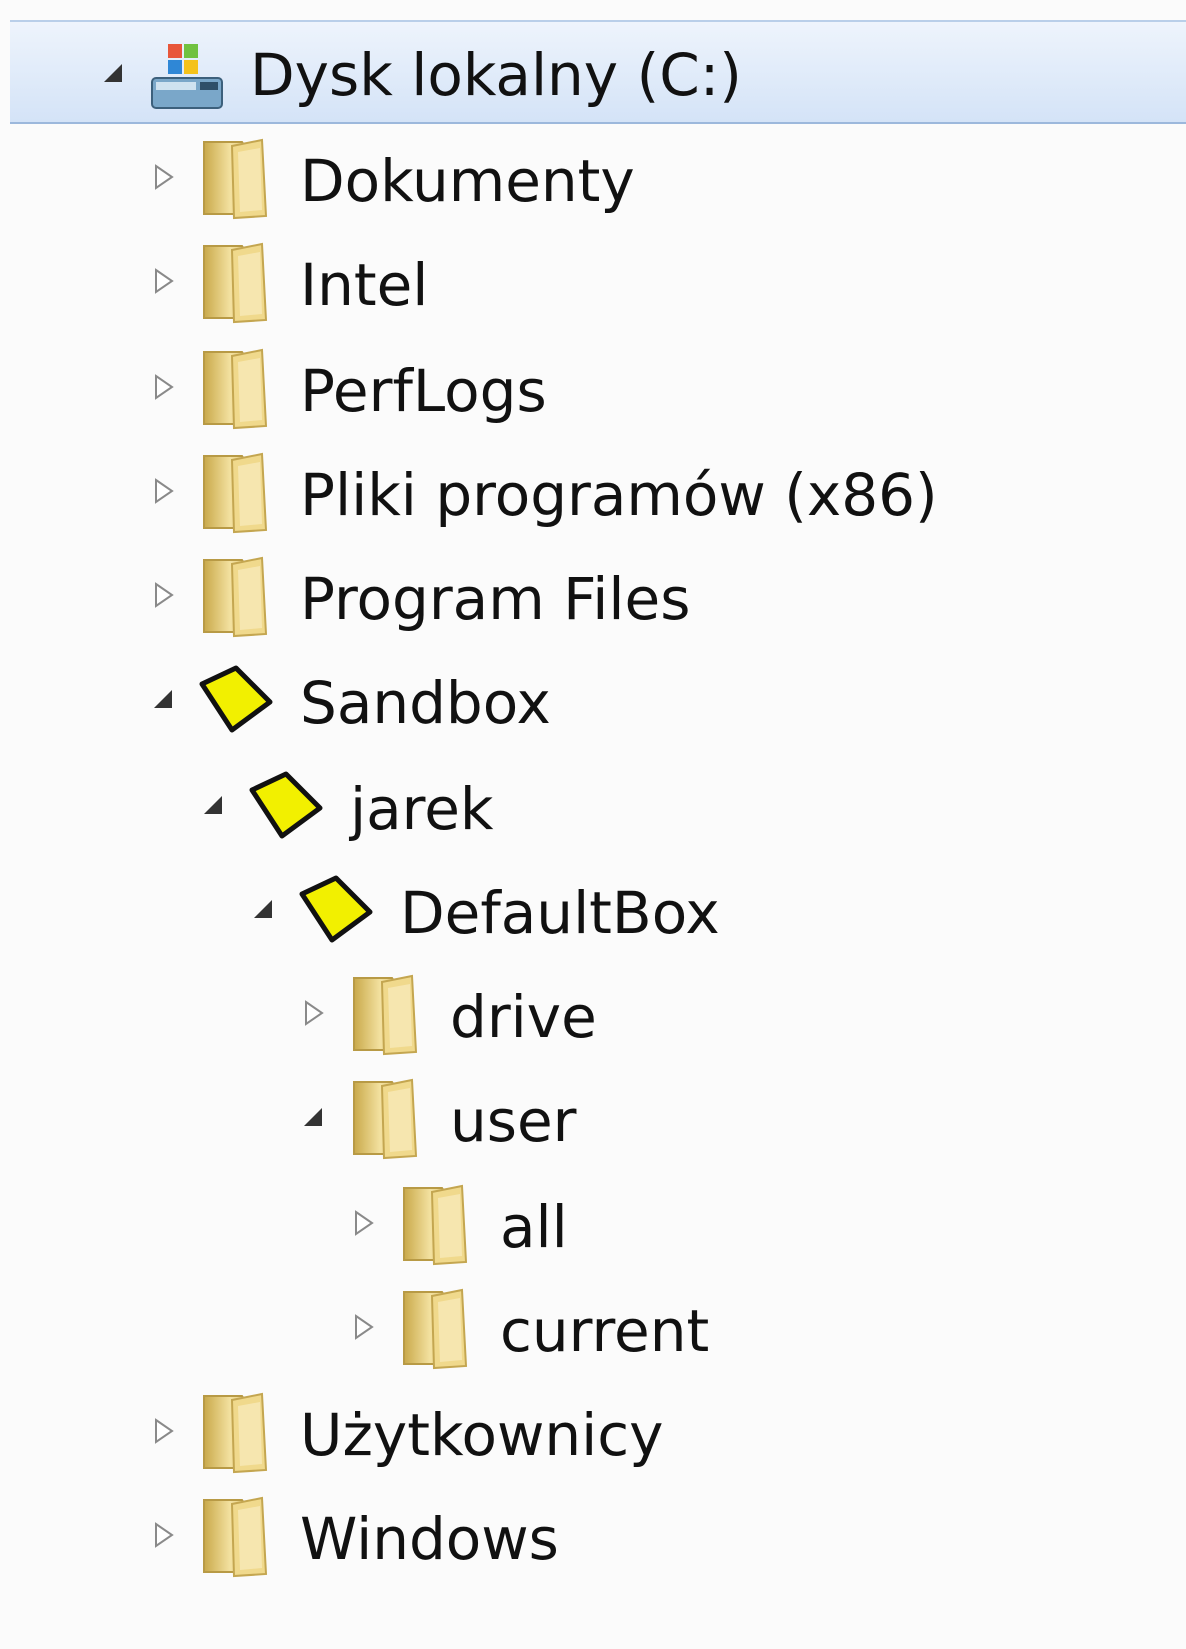 Image resolution: width=1186 pixels, height=1649 pixels. Describe the element at coordinates (593, 1536) in the screenshot. I see `tree-item-windows: Windows` at that location.